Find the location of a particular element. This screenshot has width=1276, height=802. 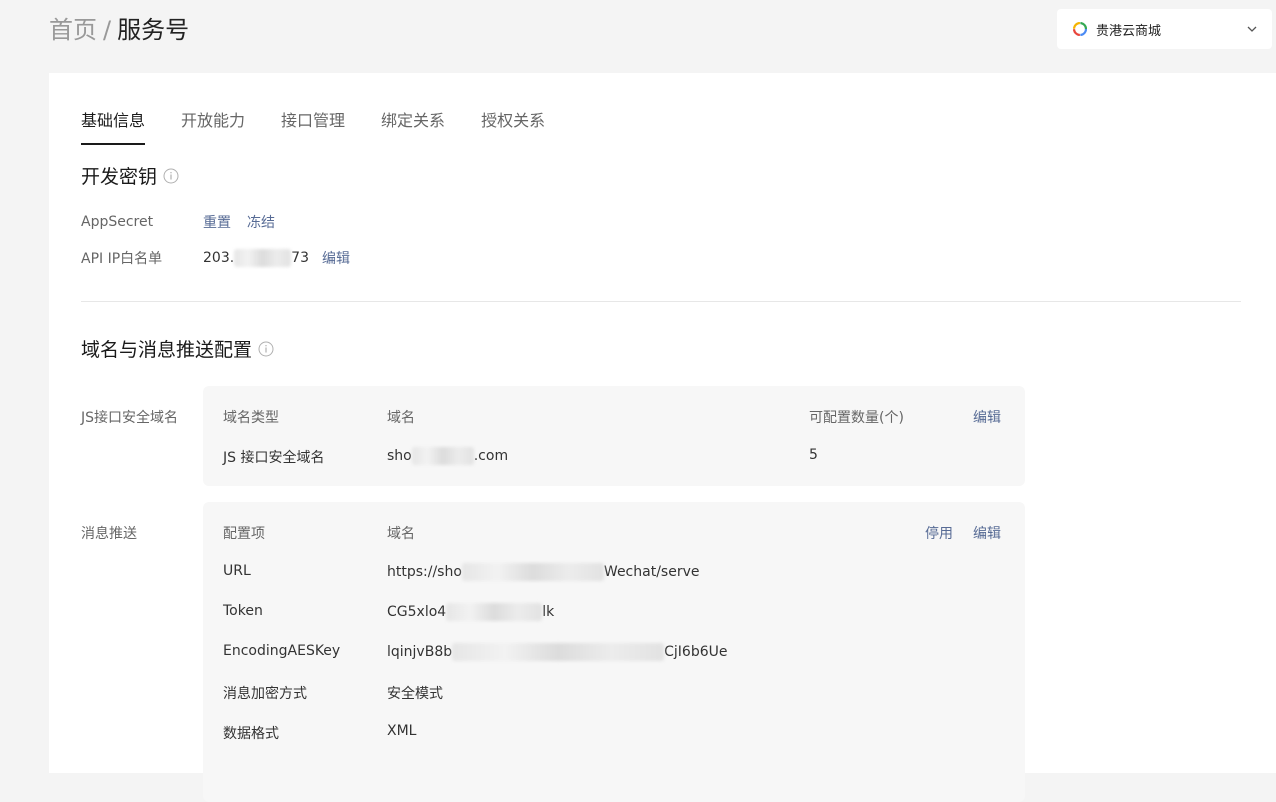

dev-secret-title: 开发密钥 is located at coordinates (130, 175).